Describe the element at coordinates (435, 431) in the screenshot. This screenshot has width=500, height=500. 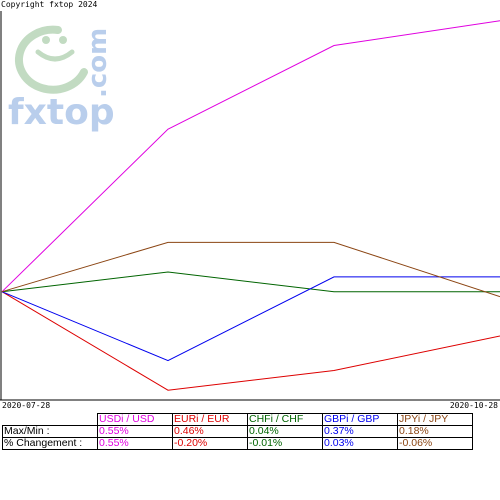
I see `maxmin-jpy: 0.18%` at that location.